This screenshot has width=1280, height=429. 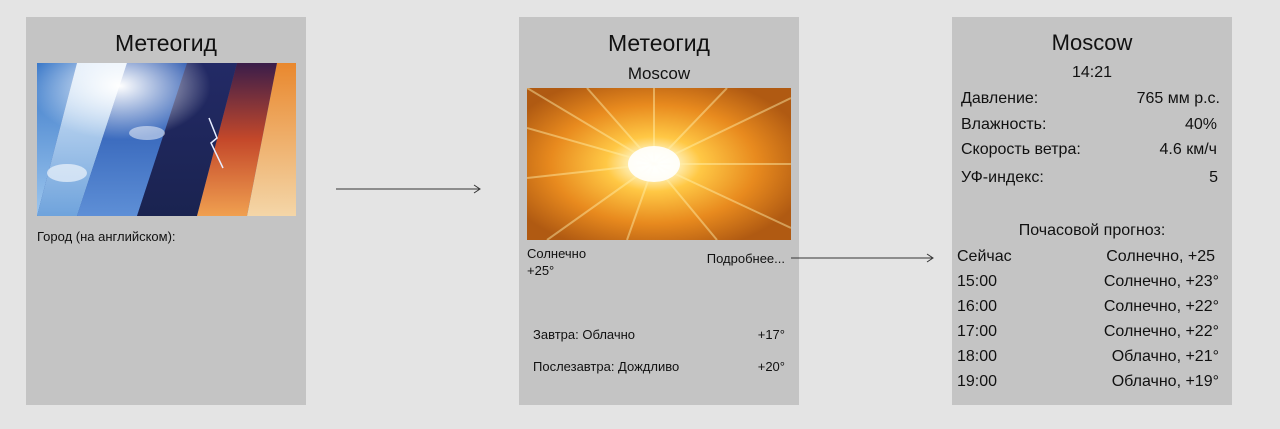 I want to click on hourly-time: 18:00, so click(x=977, y=356).